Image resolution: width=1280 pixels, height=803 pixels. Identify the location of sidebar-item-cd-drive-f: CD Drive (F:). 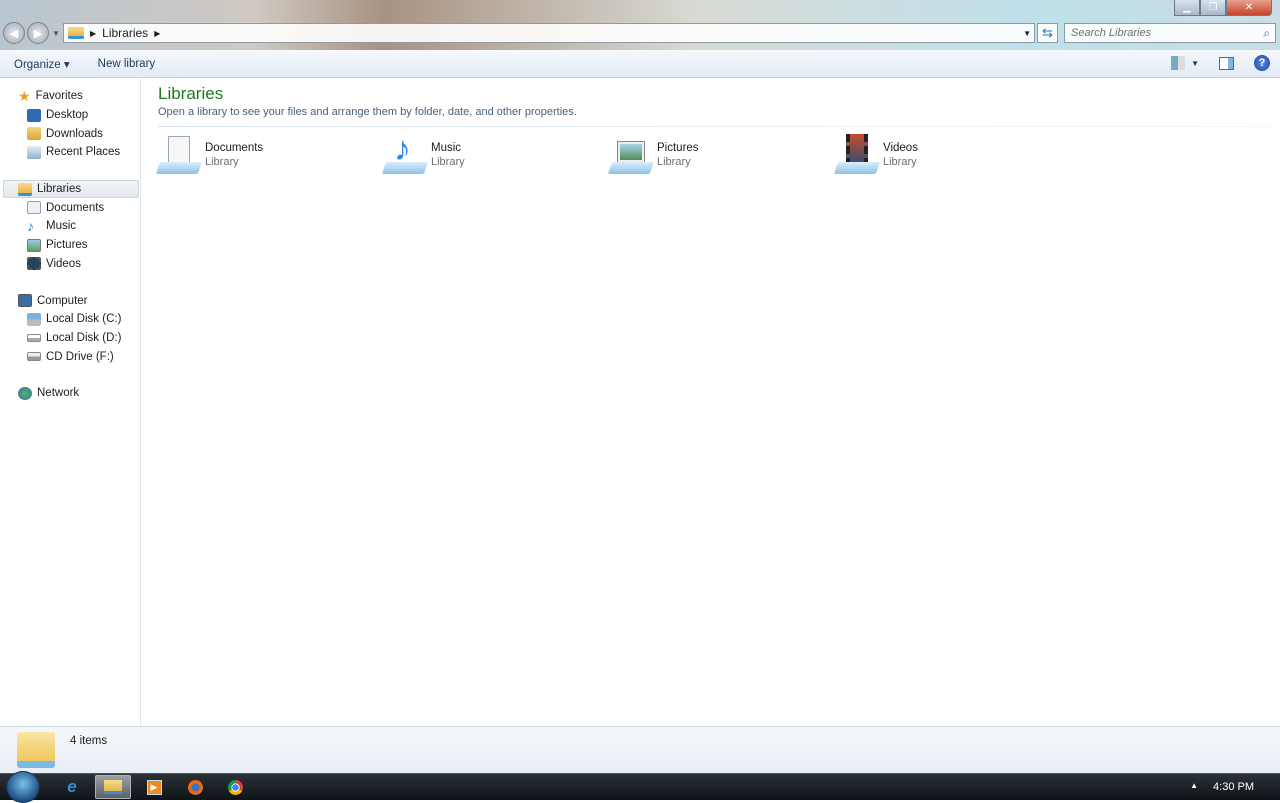
(70, 356).